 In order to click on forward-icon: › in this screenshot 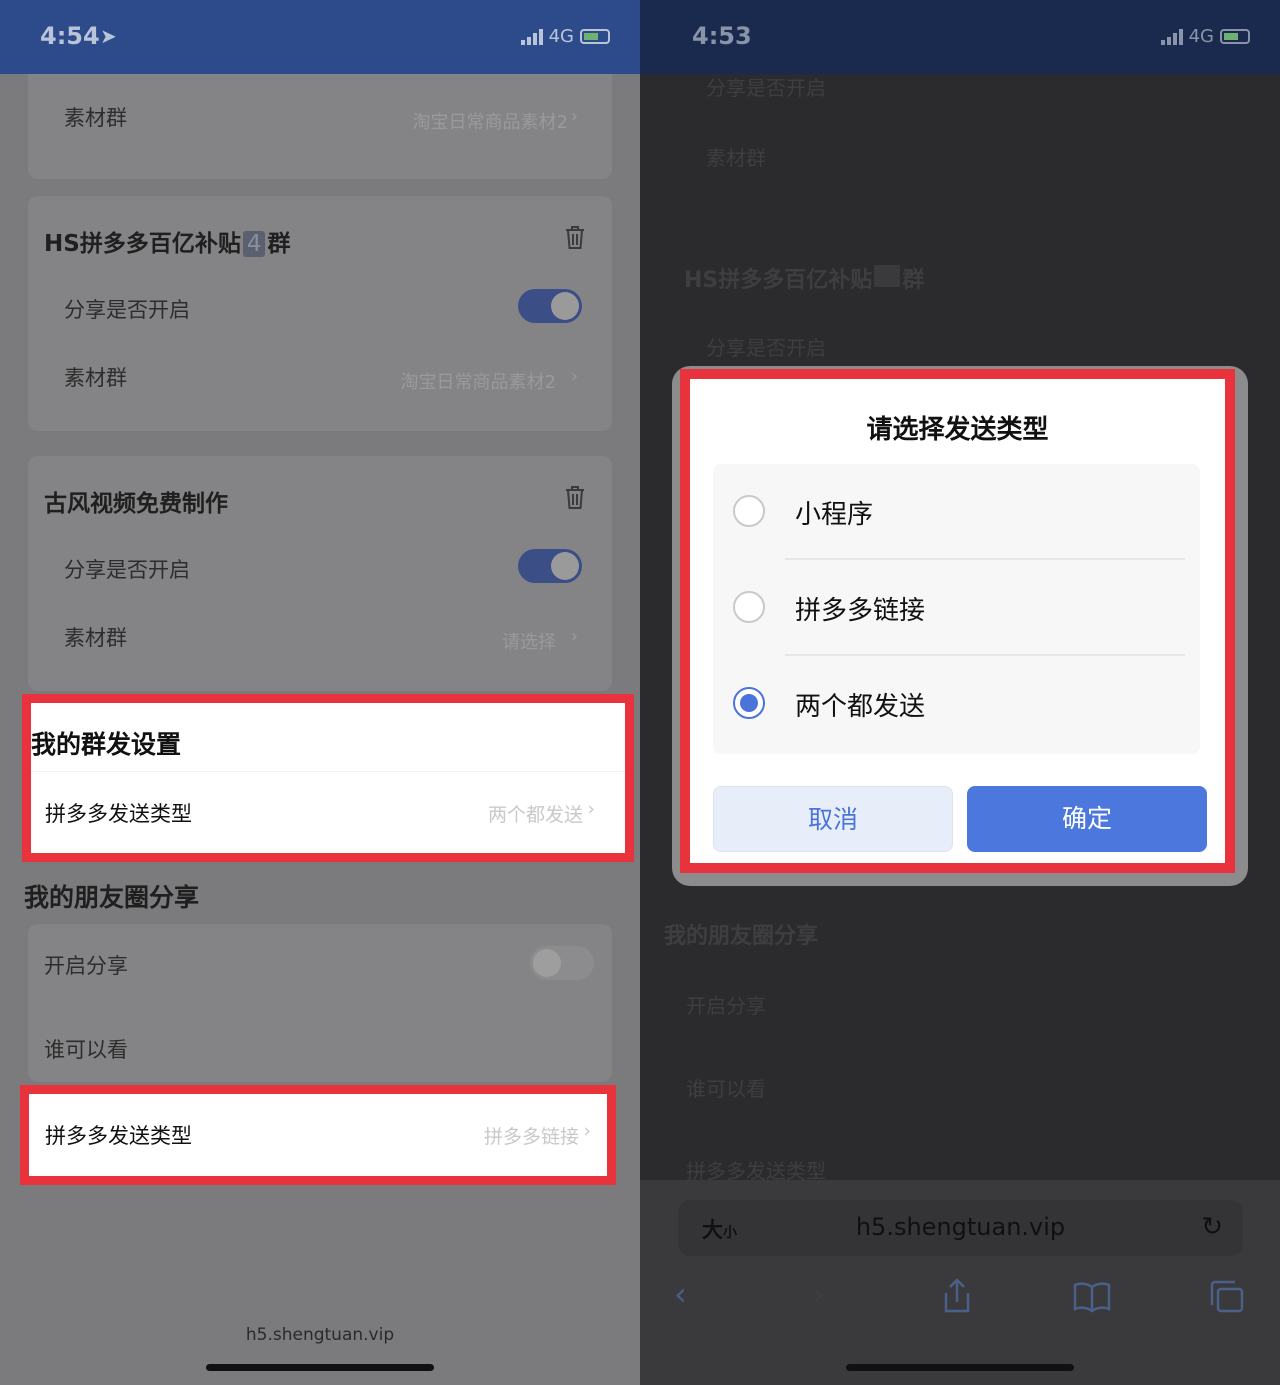, I will do `click(818, 1294)`.